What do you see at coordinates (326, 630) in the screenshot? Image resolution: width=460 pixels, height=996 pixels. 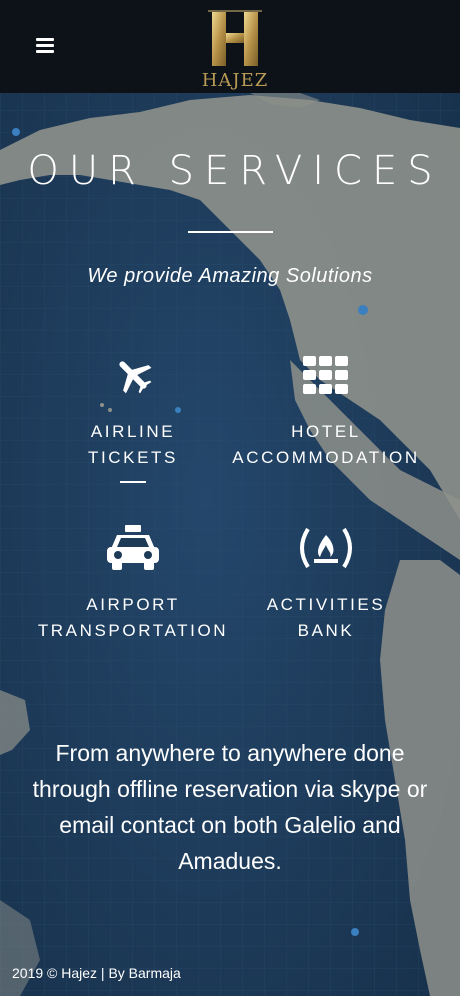 I see `service-label-line2: BANK` at bounding box center [326, 630].